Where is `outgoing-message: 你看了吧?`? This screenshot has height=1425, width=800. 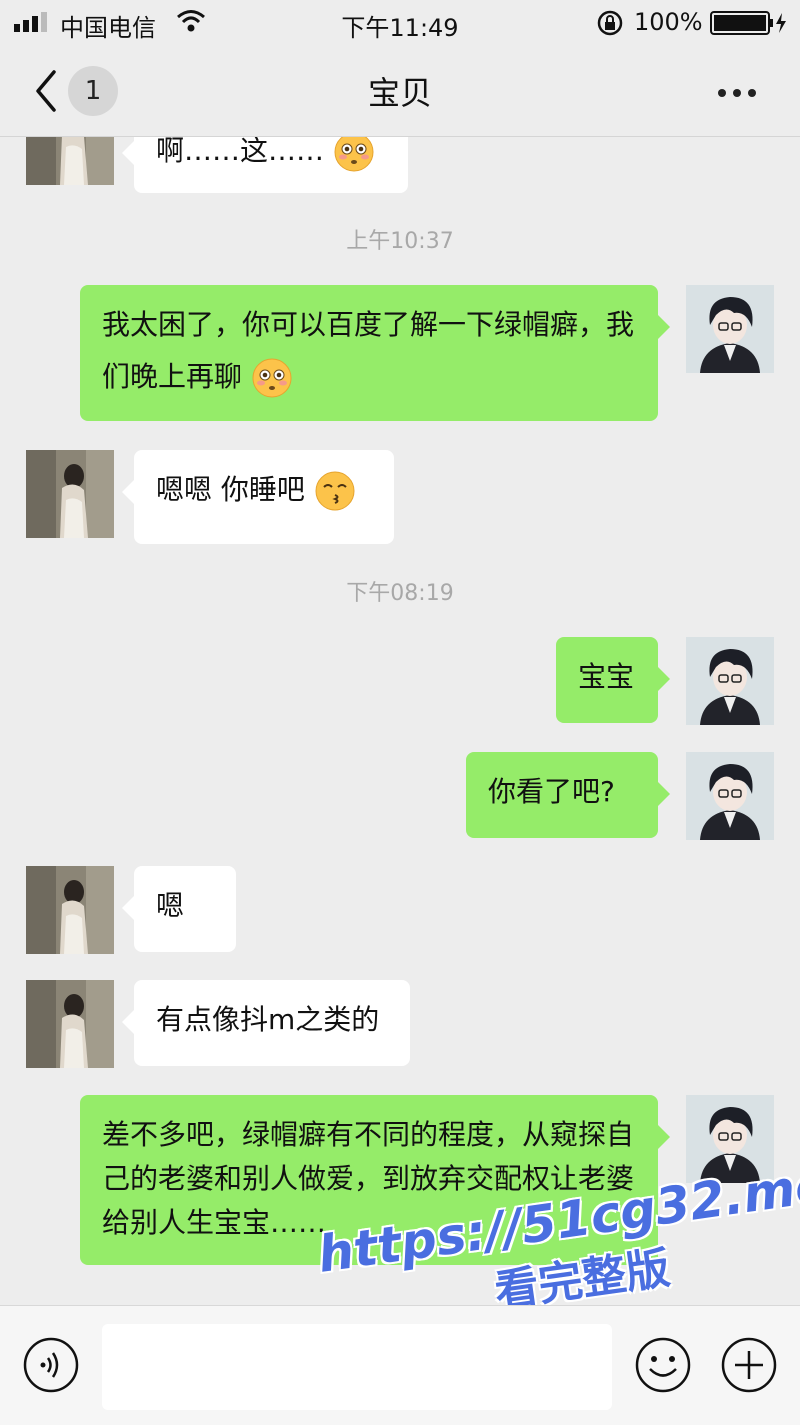 outgoing-message: 你看了吧? is located at coordinates (568, 795).